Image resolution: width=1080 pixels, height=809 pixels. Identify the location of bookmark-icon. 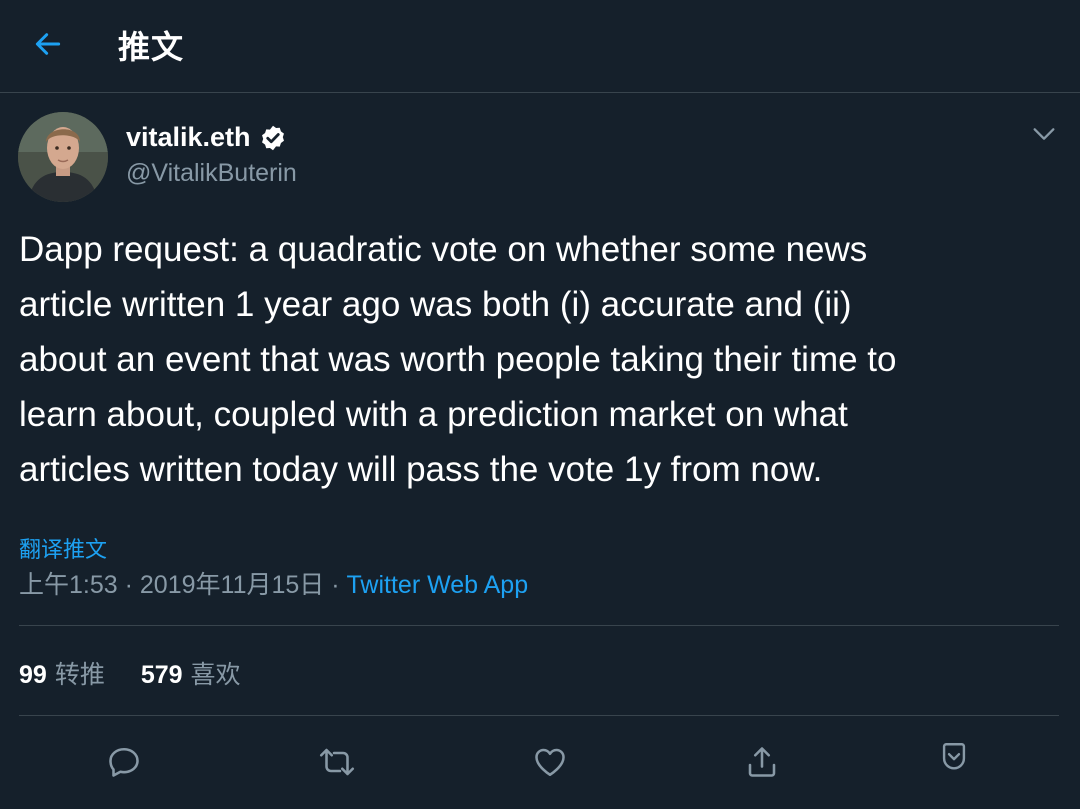
(954, 756).